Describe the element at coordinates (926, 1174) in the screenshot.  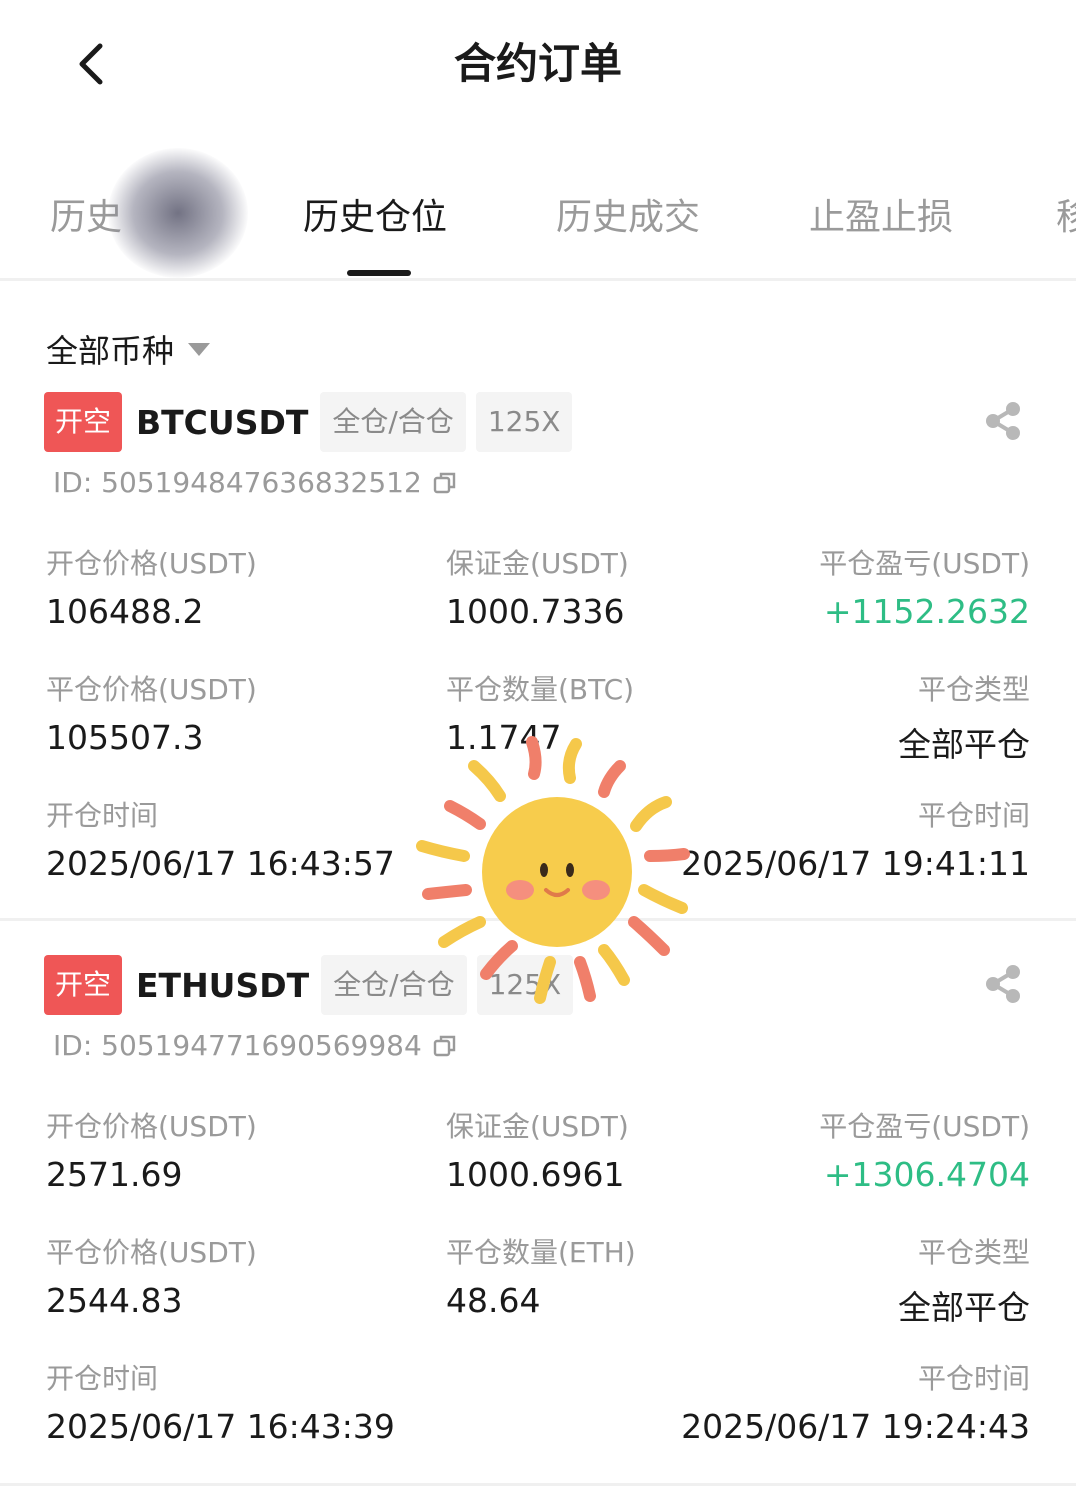
I see `pnl-value: +1306.4704` at that location.